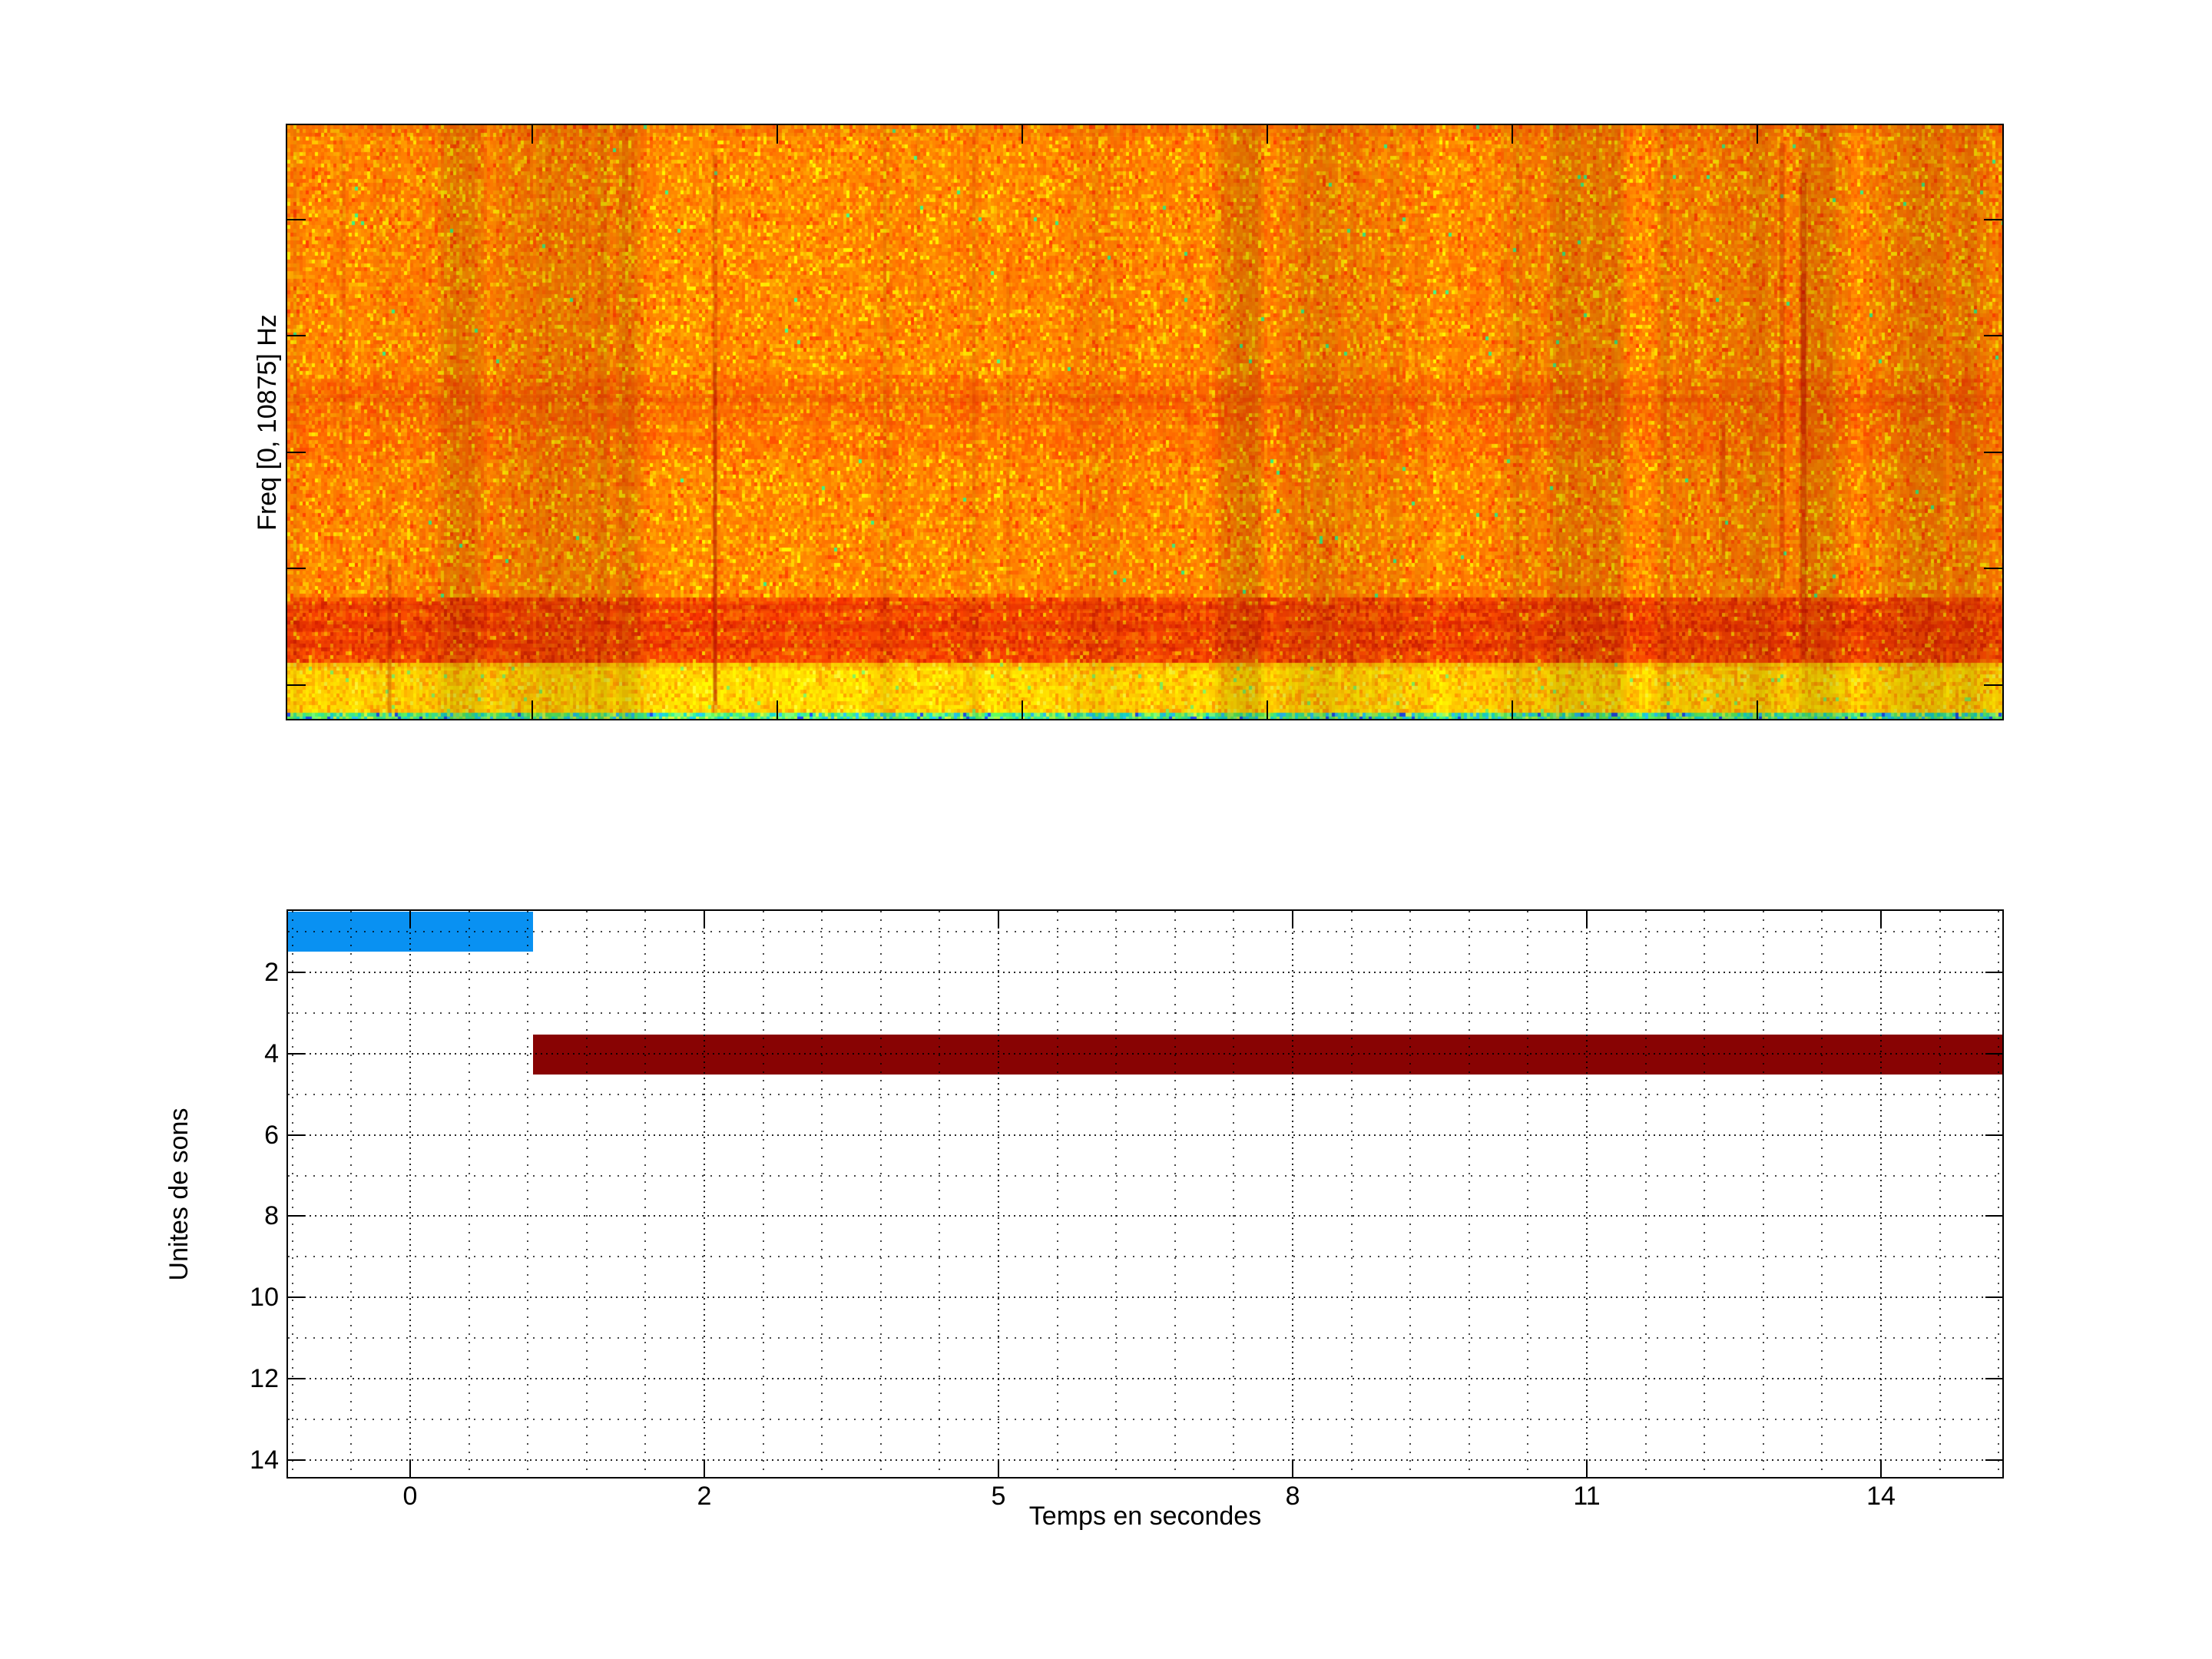  I want to click on x-tick-label: 8, so click(1293, 1497).